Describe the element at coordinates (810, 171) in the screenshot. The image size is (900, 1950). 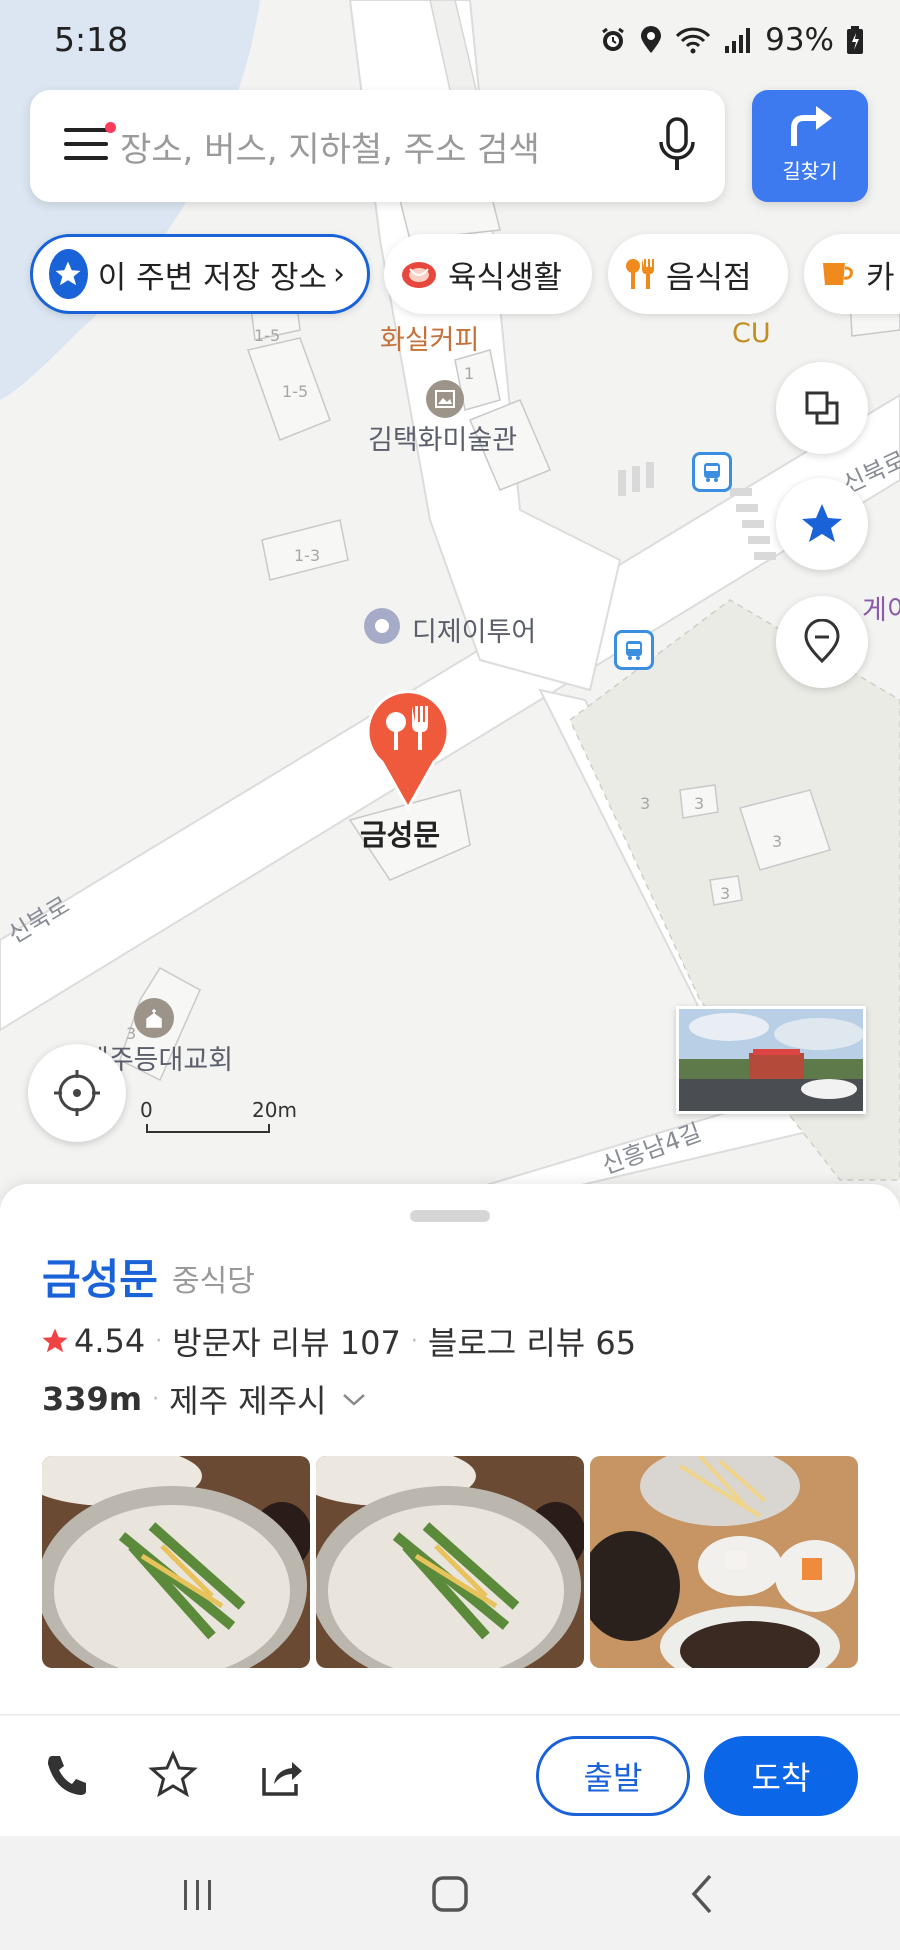
I see `route-button-label: 길찾기` at that location.